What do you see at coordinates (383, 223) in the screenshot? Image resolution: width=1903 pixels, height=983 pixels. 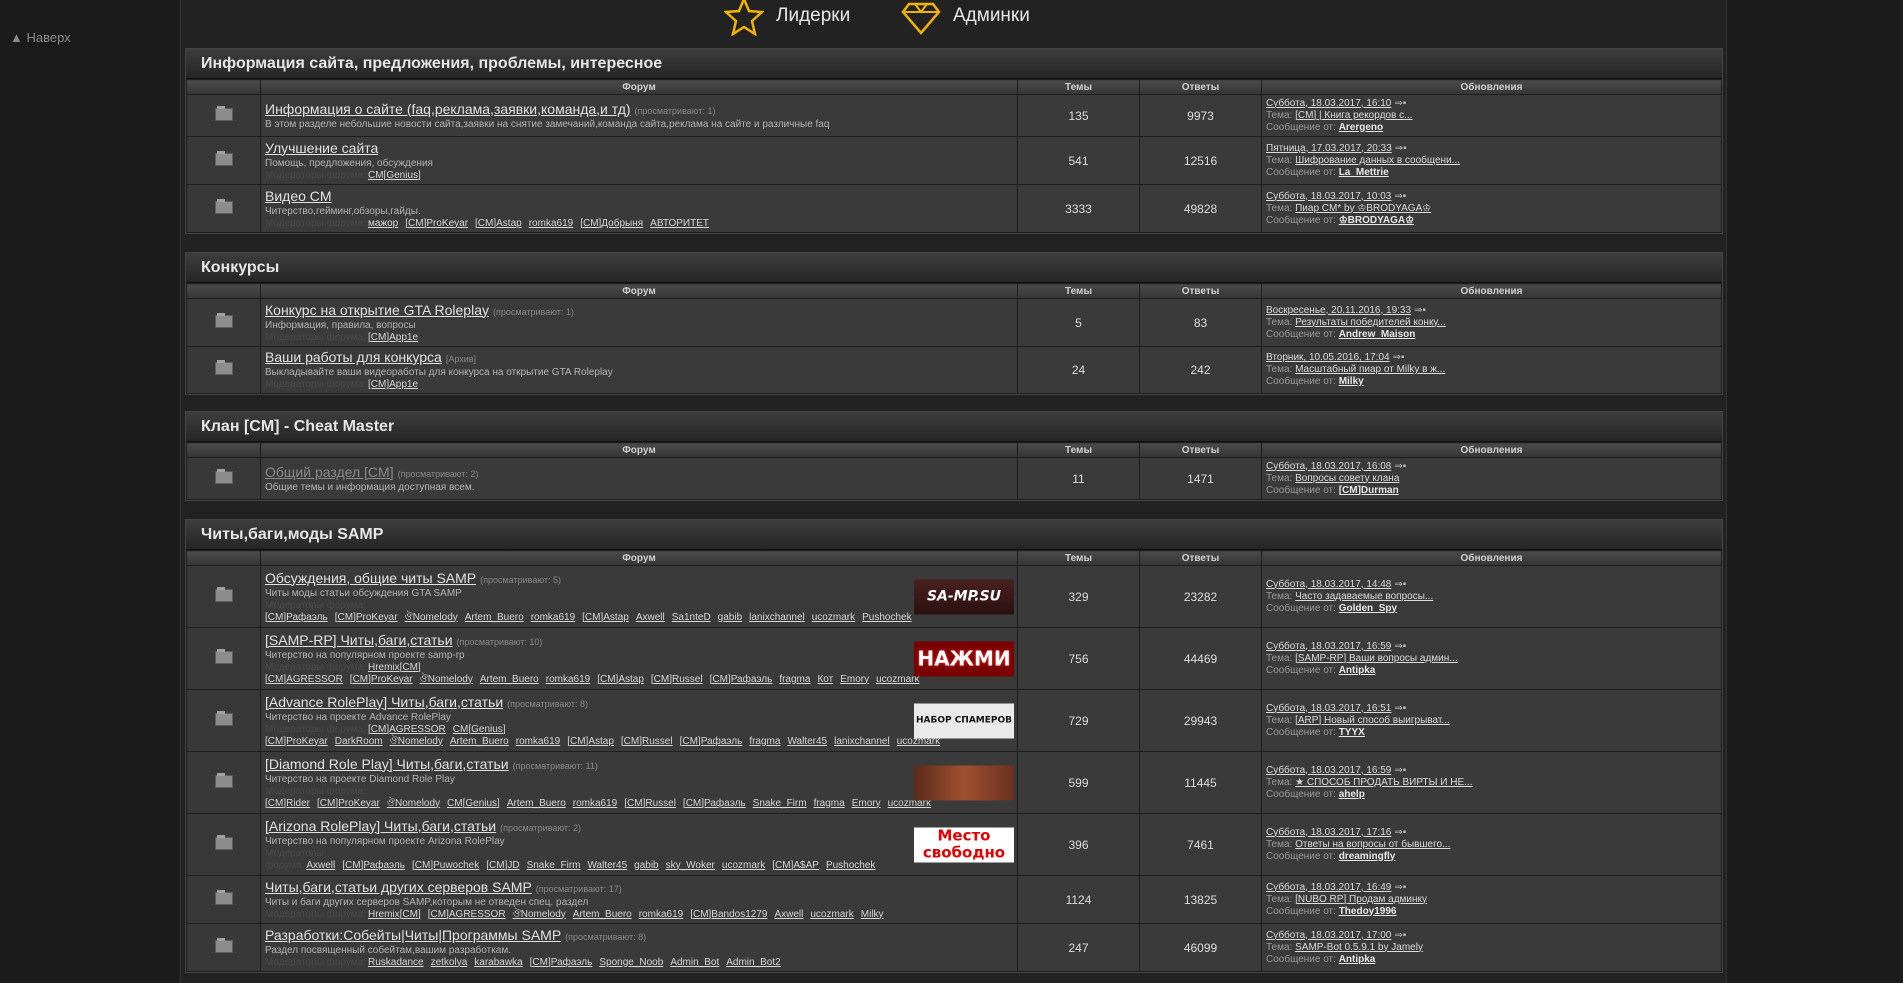 I see `moderator-link: мажор` at bounding box center [383, 223].